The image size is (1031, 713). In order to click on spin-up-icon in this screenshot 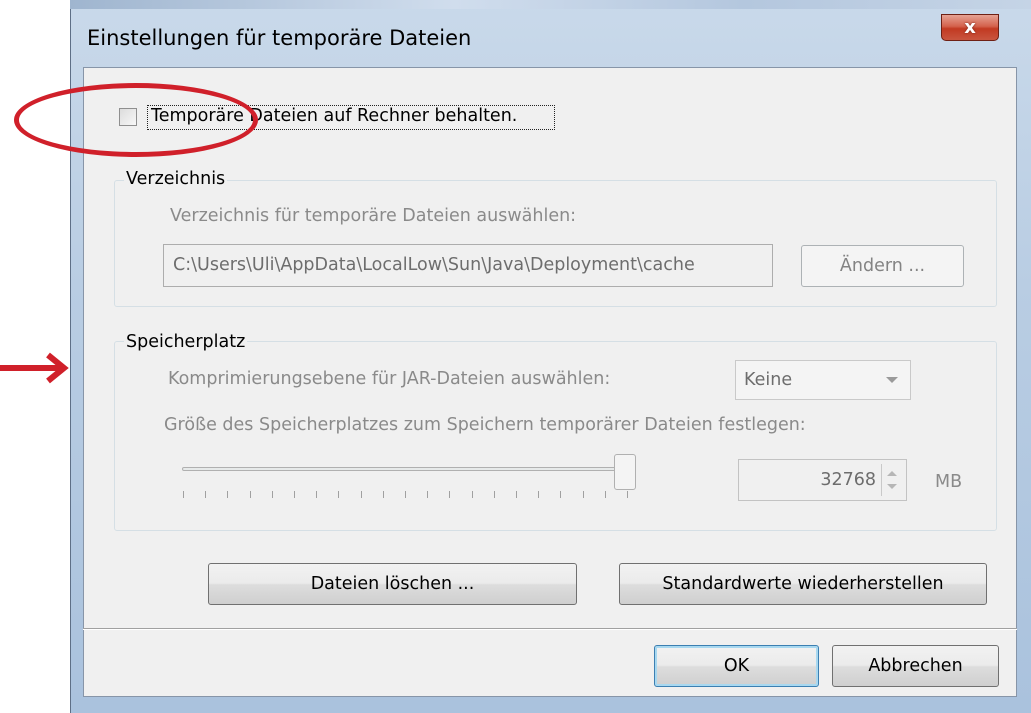, I will do `click(892, 473)`.